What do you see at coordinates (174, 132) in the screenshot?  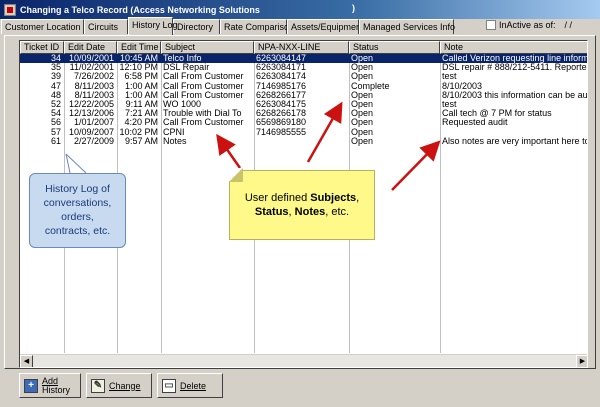 I see `table-cell: CPNI` at bounding box center [174, 132].